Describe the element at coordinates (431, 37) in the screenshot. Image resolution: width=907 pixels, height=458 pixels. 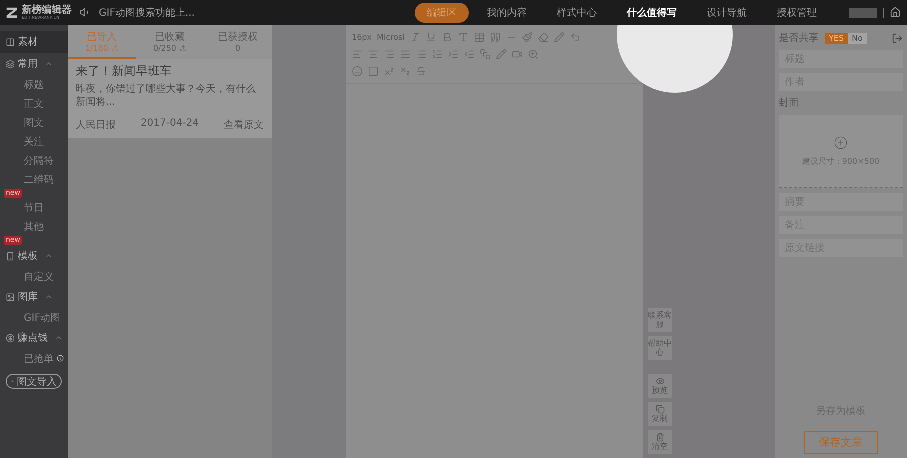
I see `underline-icon` at that location.